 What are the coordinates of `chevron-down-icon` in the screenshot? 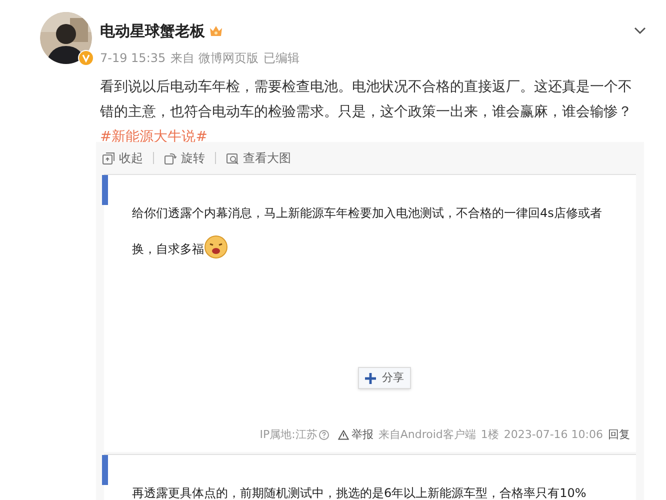 It's located at (640, 31).